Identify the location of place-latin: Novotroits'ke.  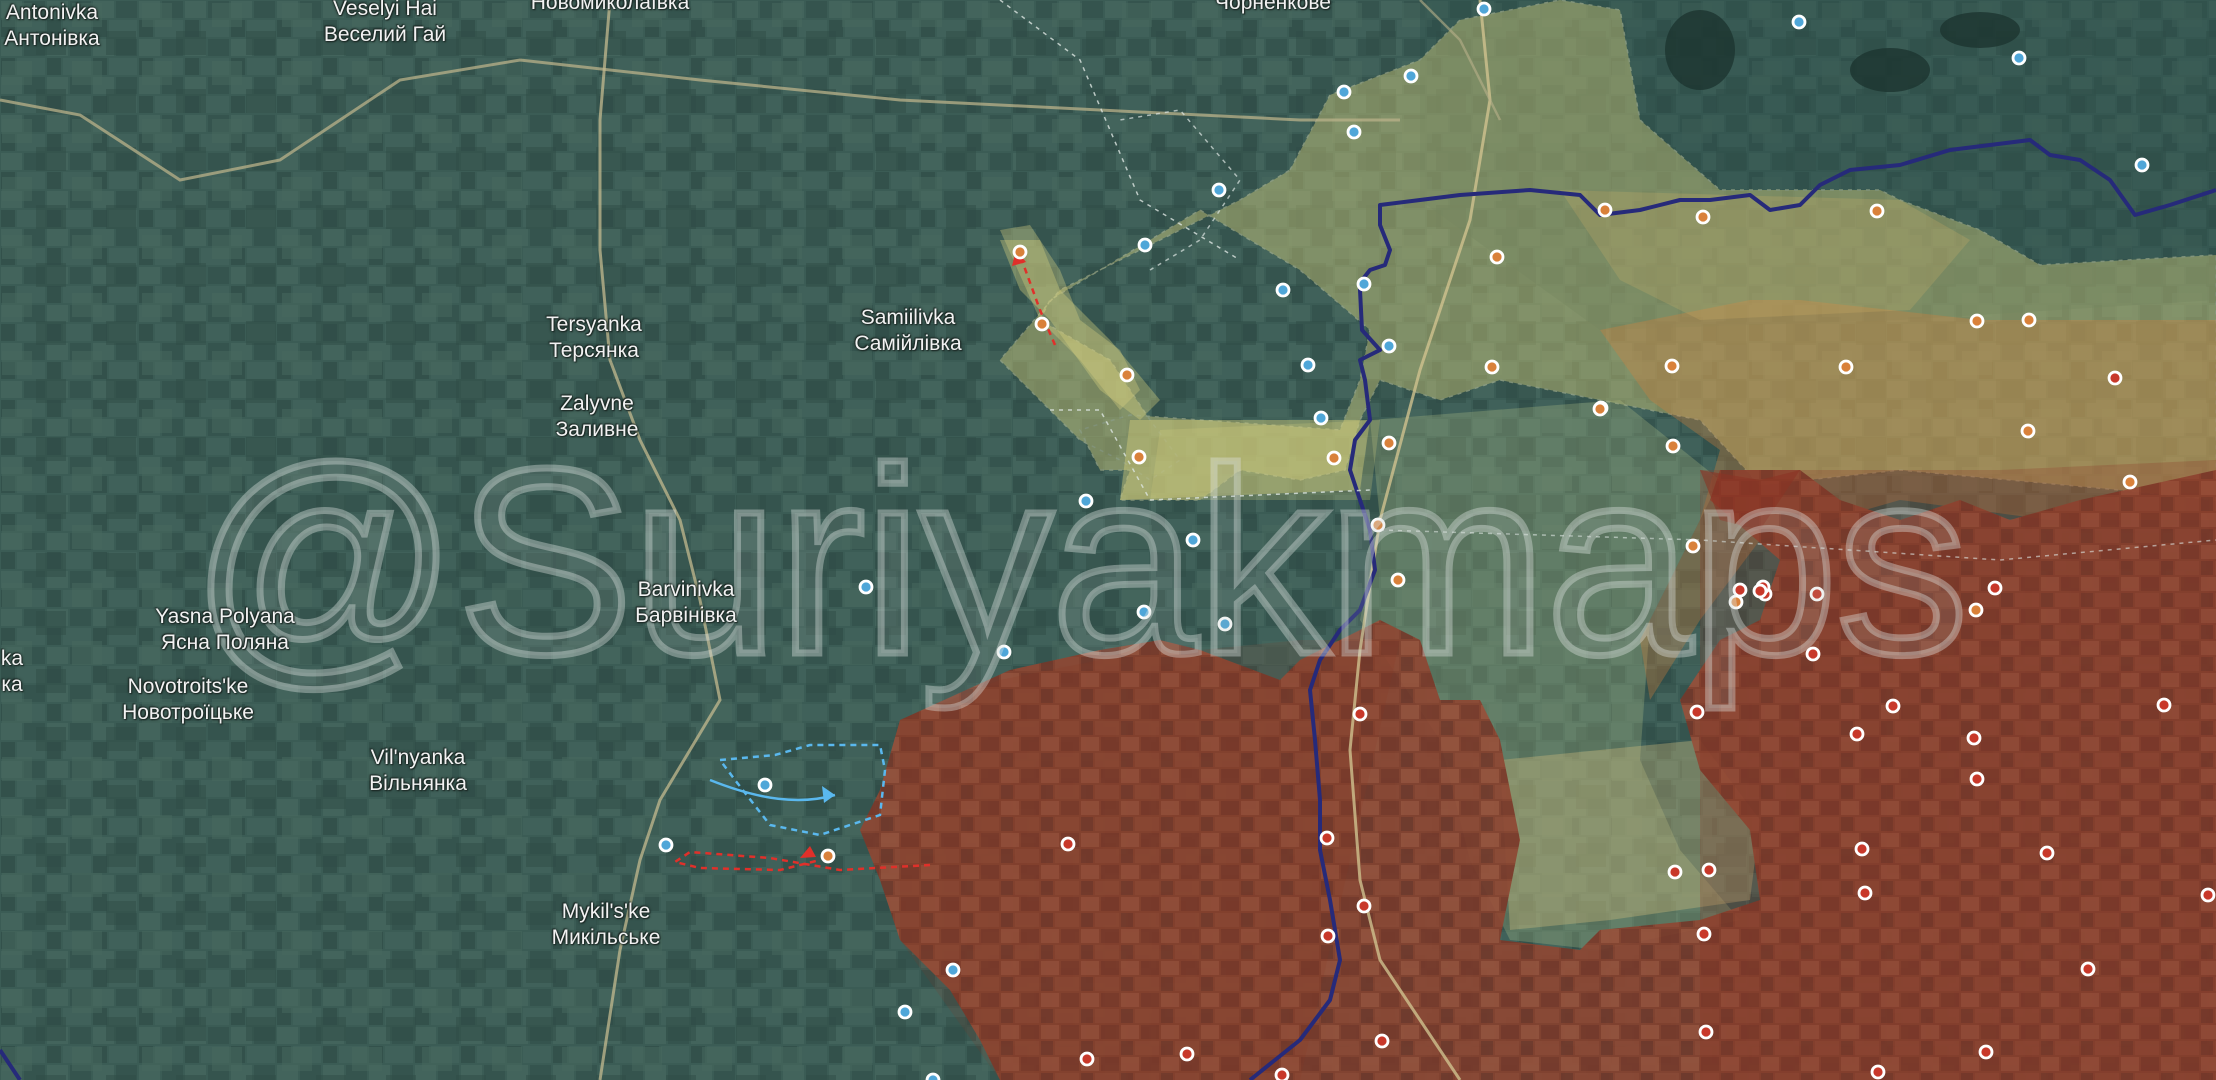
(188, 686).